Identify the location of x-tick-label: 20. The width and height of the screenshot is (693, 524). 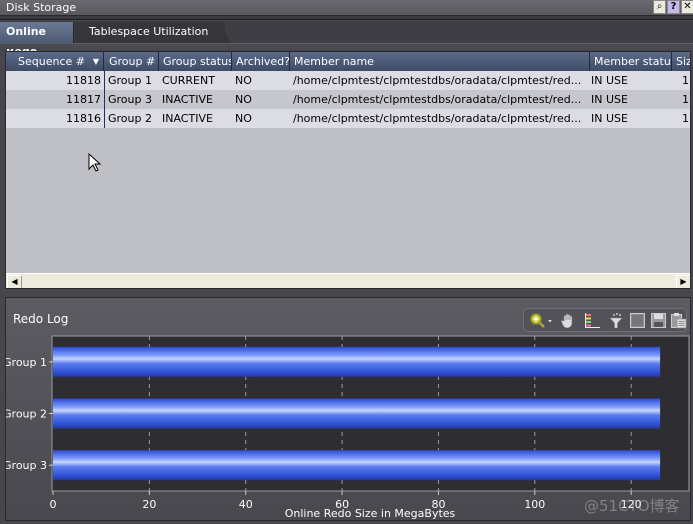
(149, 504).